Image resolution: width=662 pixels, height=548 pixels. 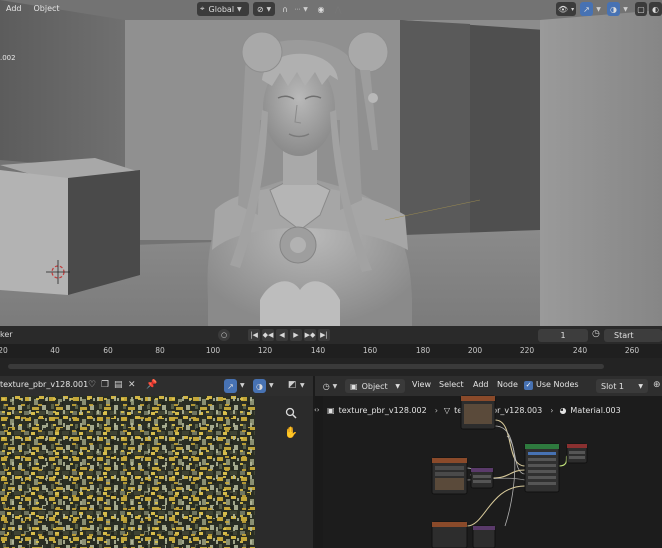 What do you see at coordinates (202, 8) in the screenshot?
I see `axis-orientation-icon: ⌖` at bounding box center [202, 8].